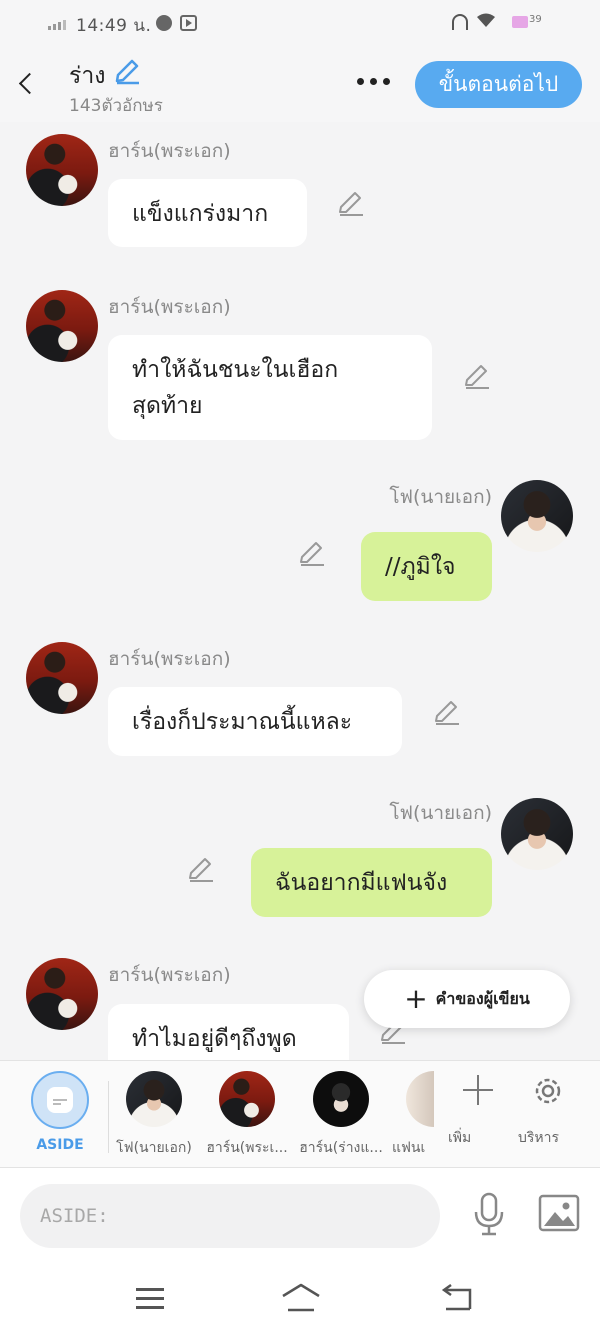 Image resolution: width=600 pixels, height=1333 pixels. Describe the element at coordinates (108, 1117) in the screenshot. I see `divider` at that location.